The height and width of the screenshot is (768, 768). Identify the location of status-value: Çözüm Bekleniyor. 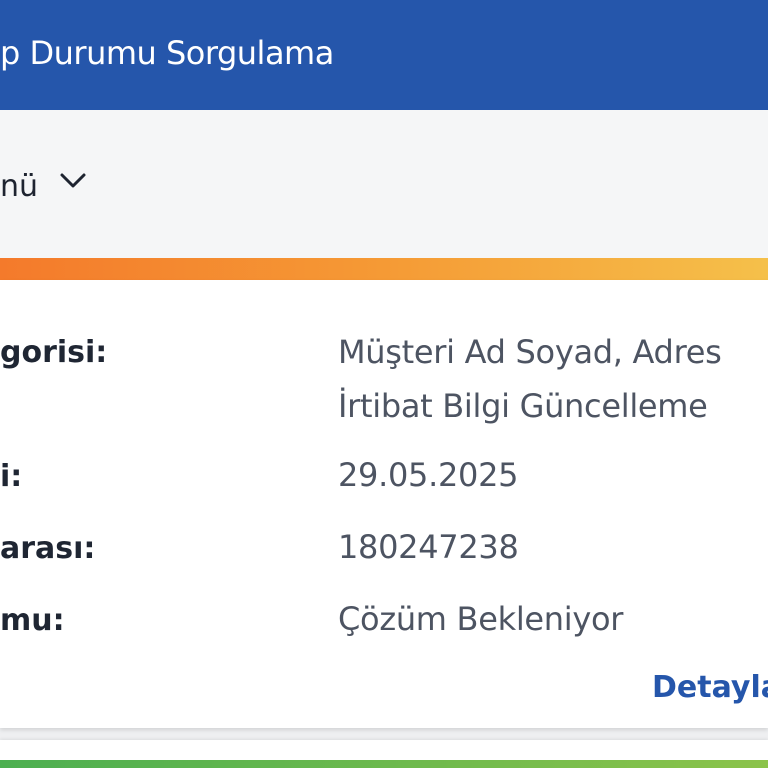
(481, 619).